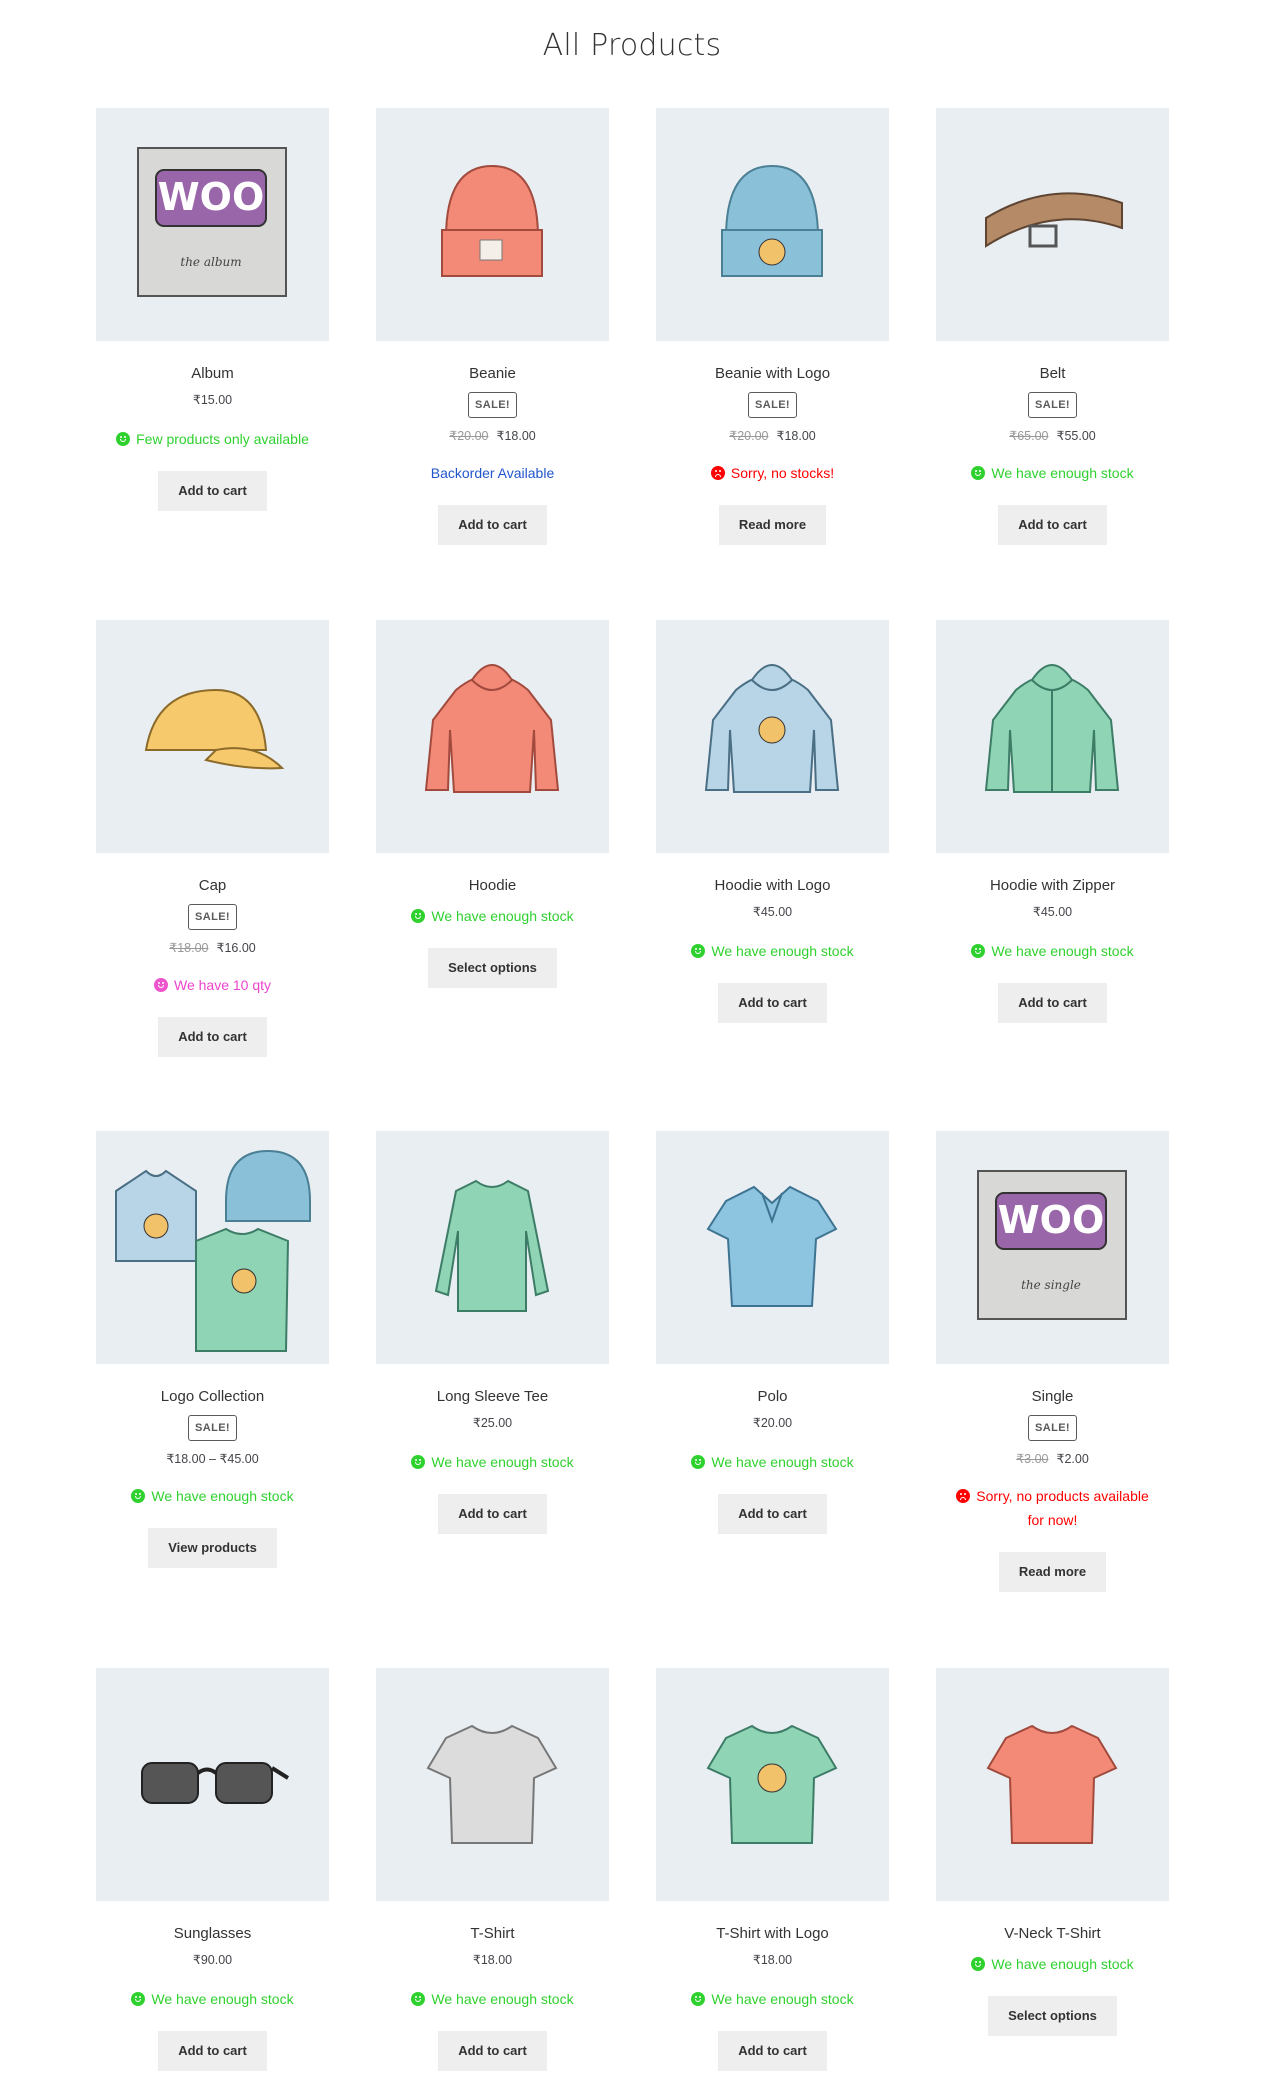 The height and width of the screenshot is (2096, 1264). I want to click on long-sleeve-tee-icon, so click(492, 1245).